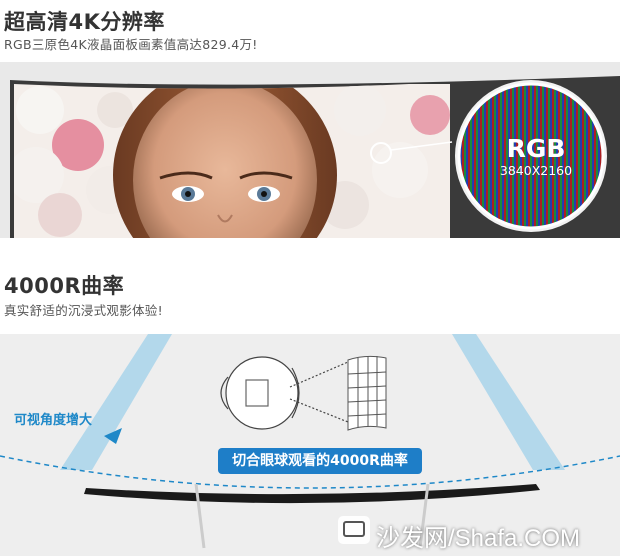 Image resolution: width=620 pixels, height=556 pixels. What do you see at coordinates (354, 530) in the screenshot?
I see `watermark-logo-icon` at bounding box center [354, 530].